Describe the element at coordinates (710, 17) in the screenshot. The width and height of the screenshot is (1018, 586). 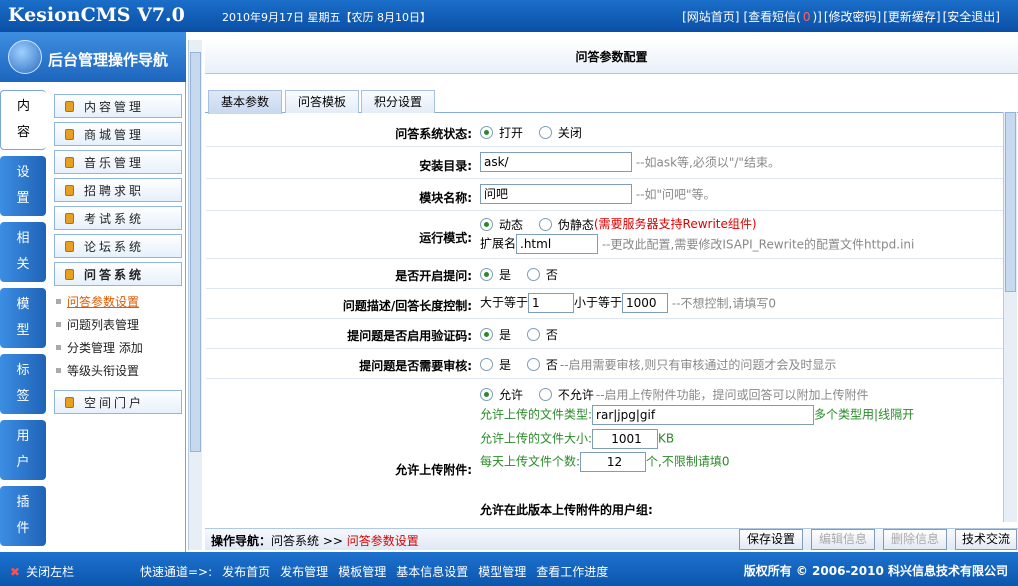
I see `link-site-home: [网站首页]` at that location.